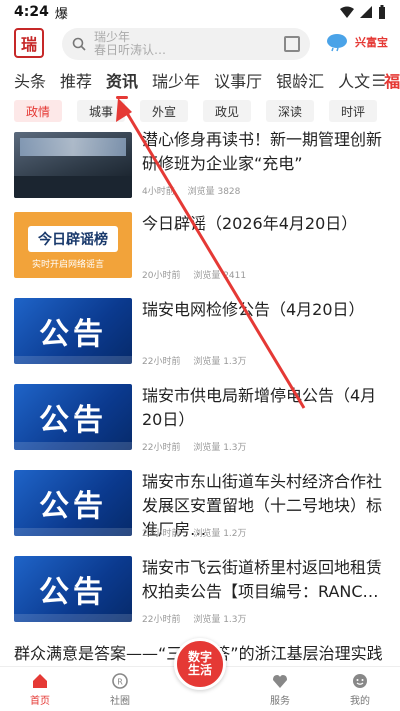 Image resolution: width=400 pixels, height=711 pixels. I want to click on chip-deep-read: 深读, so click(290, 111).